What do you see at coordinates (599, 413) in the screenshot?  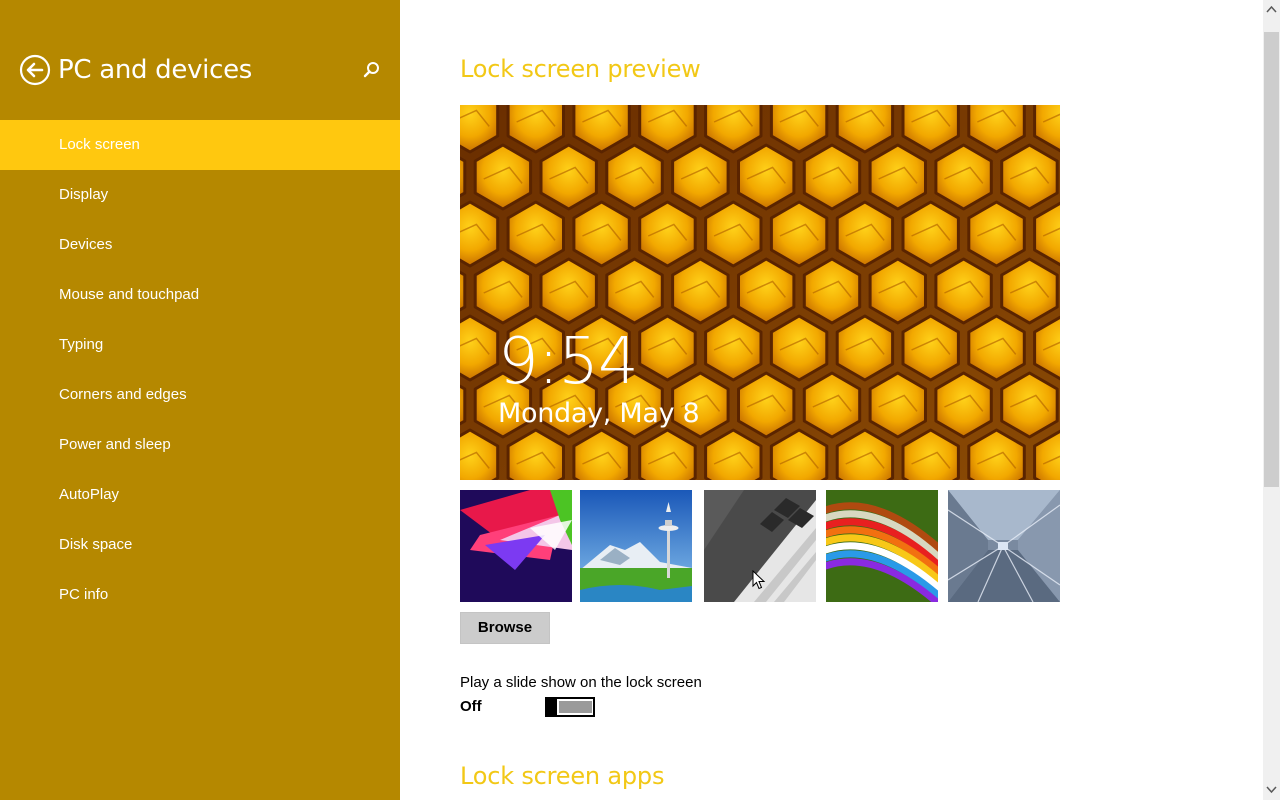 I see `preview-date: Monday, May 8` at bounding box center [599, 413].